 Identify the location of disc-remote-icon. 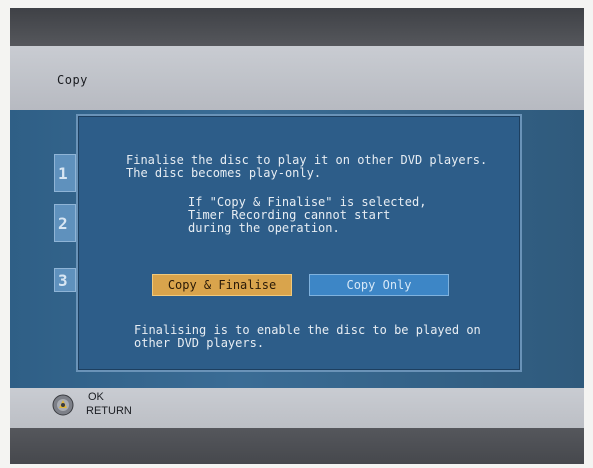
(63, 405).